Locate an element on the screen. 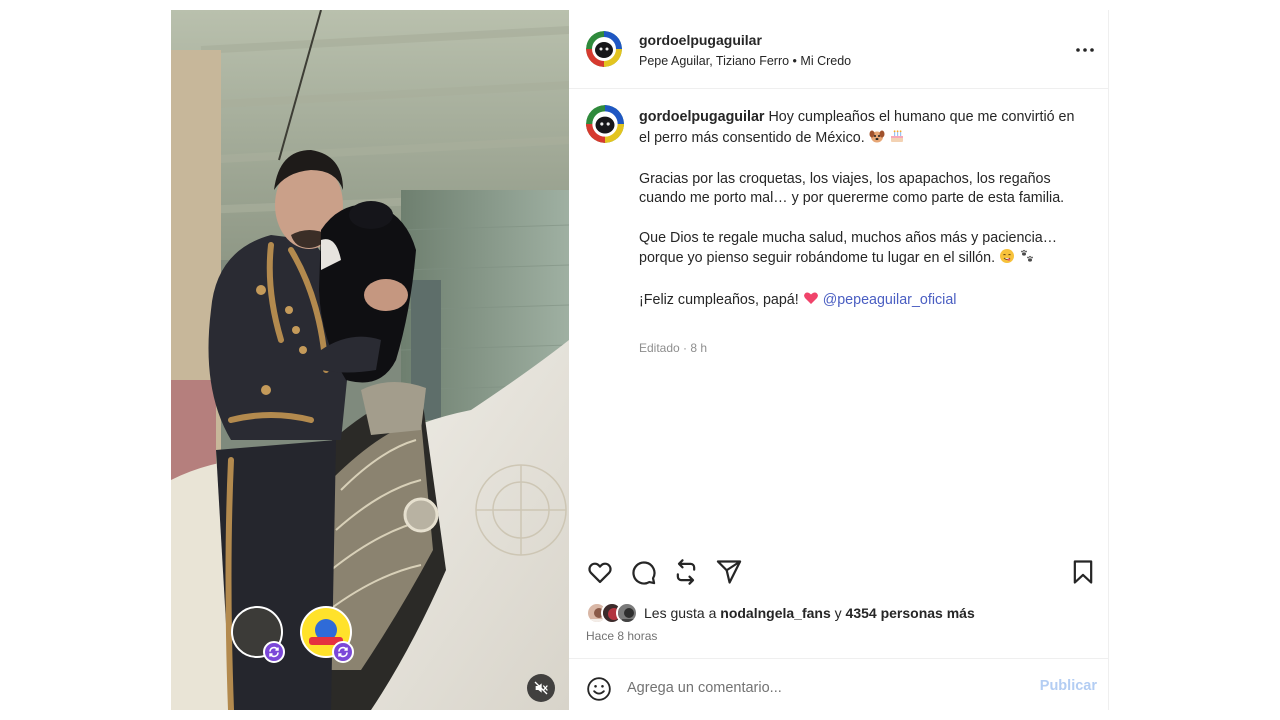  edited-timestamp: Editado · 8 h is located at coordinates (673, 348).